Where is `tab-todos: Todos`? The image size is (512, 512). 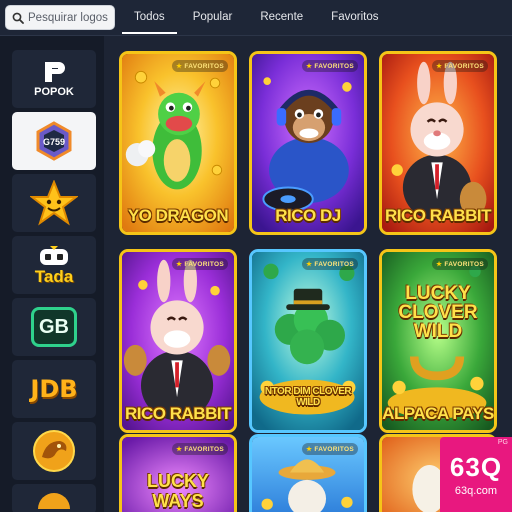 tab-todos: Todos is located at coordinates (149, 18).